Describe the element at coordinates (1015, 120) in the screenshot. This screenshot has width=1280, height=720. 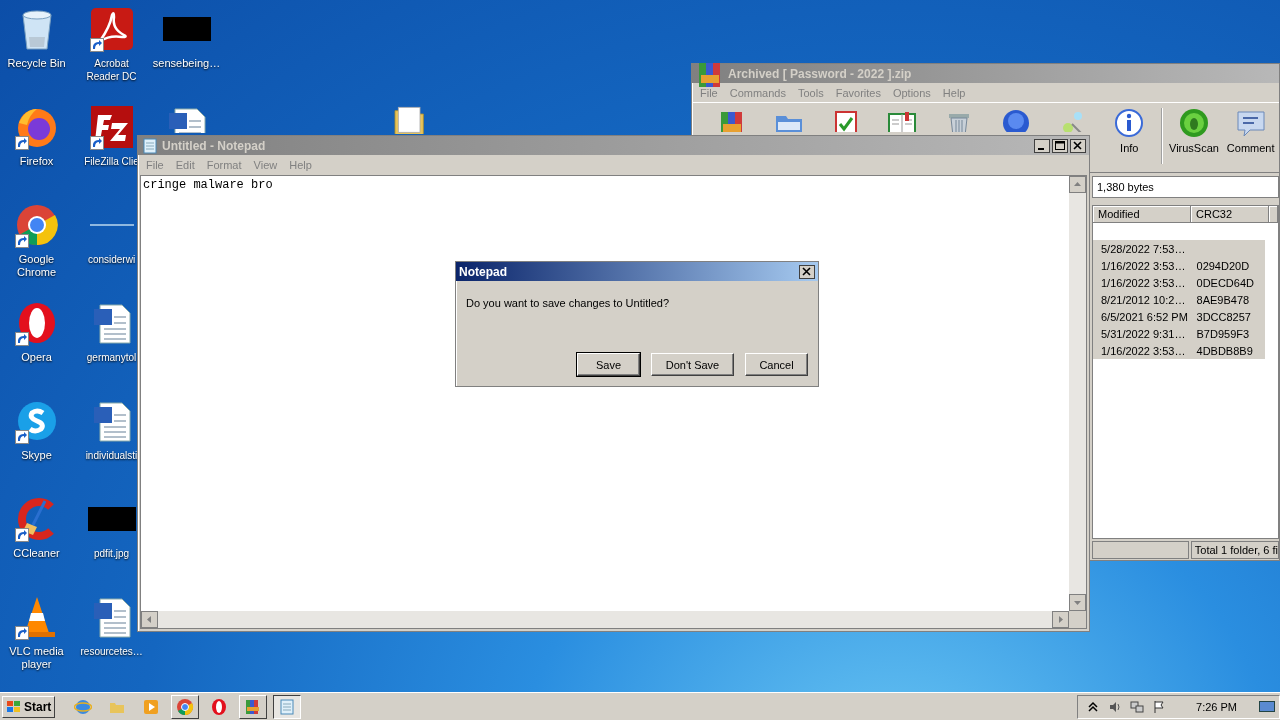
I see `globe-icon` at that location.